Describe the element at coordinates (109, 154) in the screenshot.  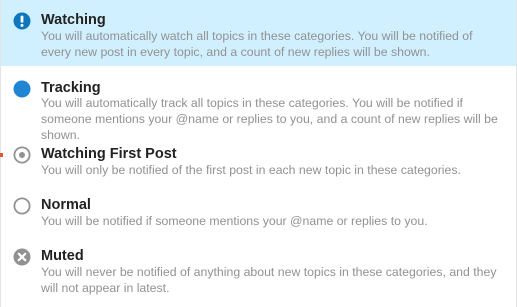
I see `menu-item-title: Watching First Post` at that location.